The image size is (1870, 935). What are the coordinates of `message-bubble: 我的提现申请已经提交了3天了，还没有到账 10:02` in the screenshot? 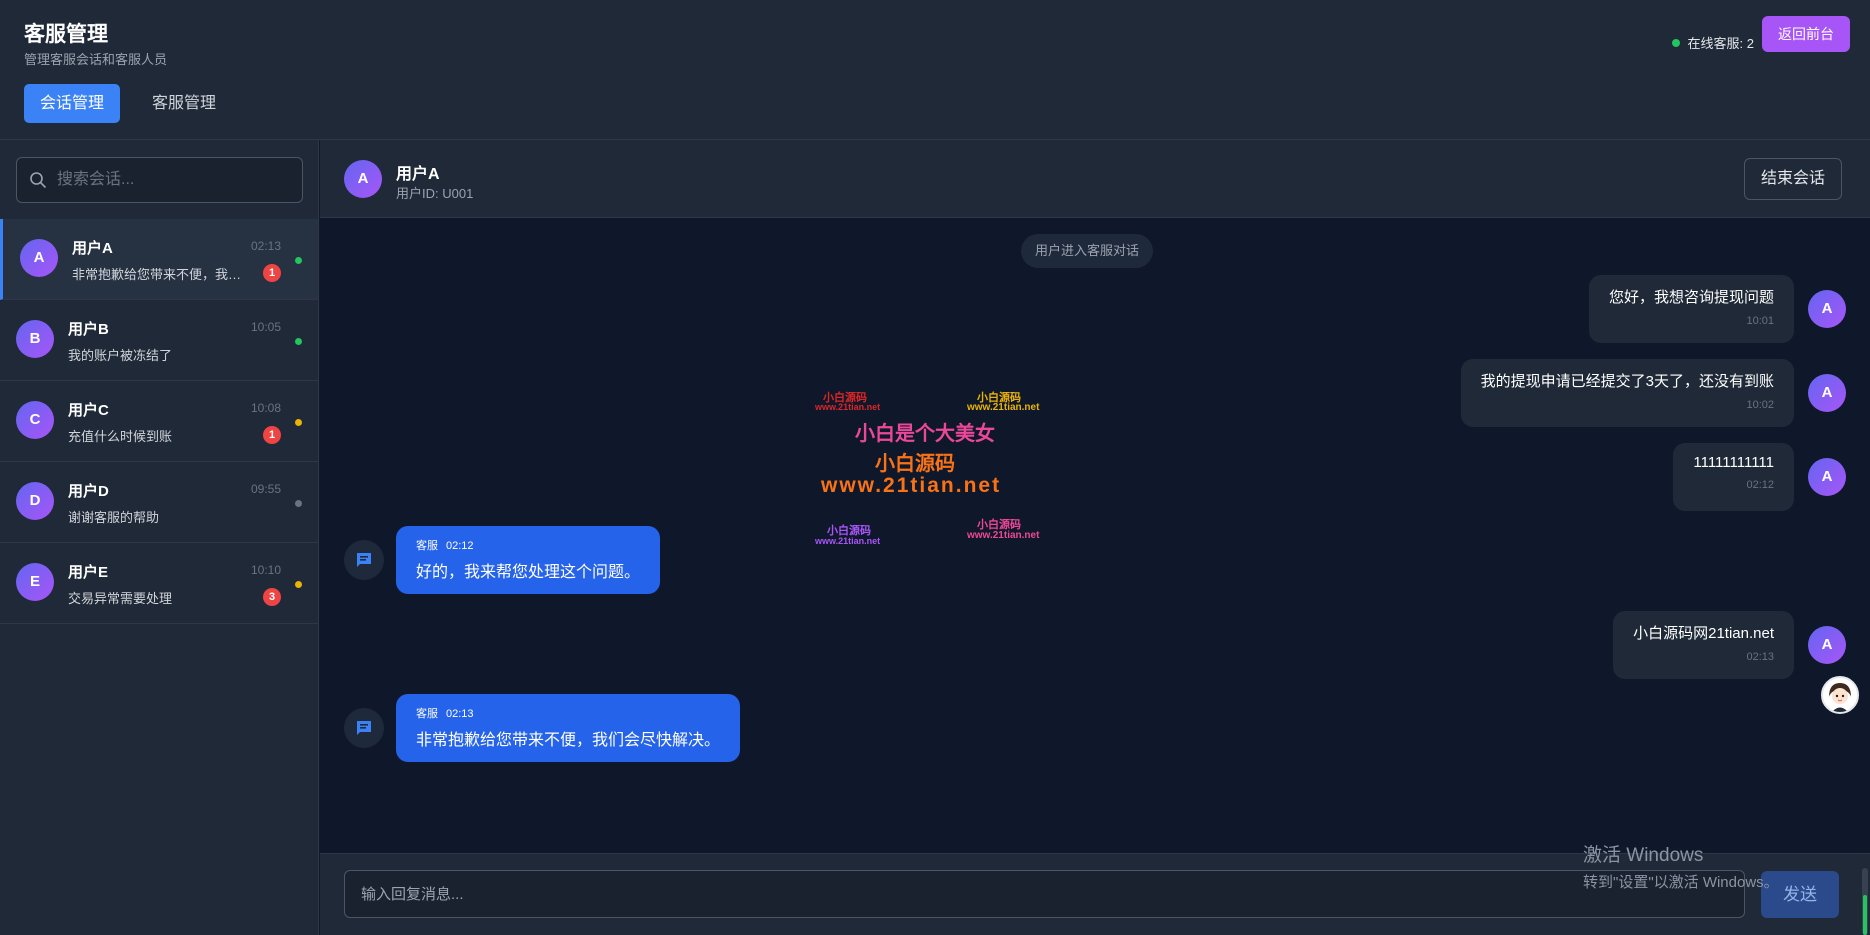 It's located at (1627, 393).